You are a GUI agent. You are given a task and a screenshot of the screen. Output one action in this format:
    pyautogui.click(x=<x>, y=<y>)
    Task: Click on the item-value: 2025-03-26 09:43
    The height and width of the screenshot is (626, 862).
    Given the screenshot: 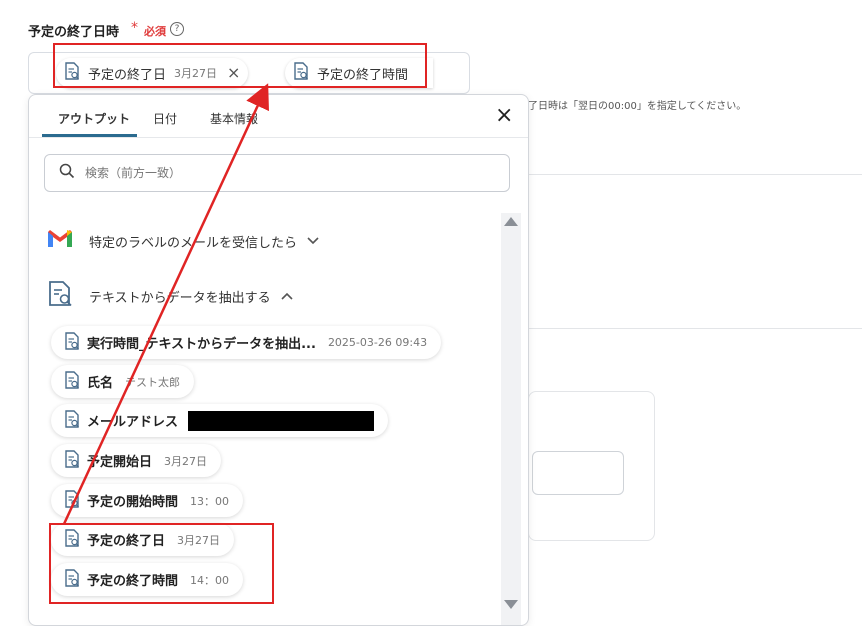 What is the action you would take?
    pyautogui.click(x=377, y=342)
    